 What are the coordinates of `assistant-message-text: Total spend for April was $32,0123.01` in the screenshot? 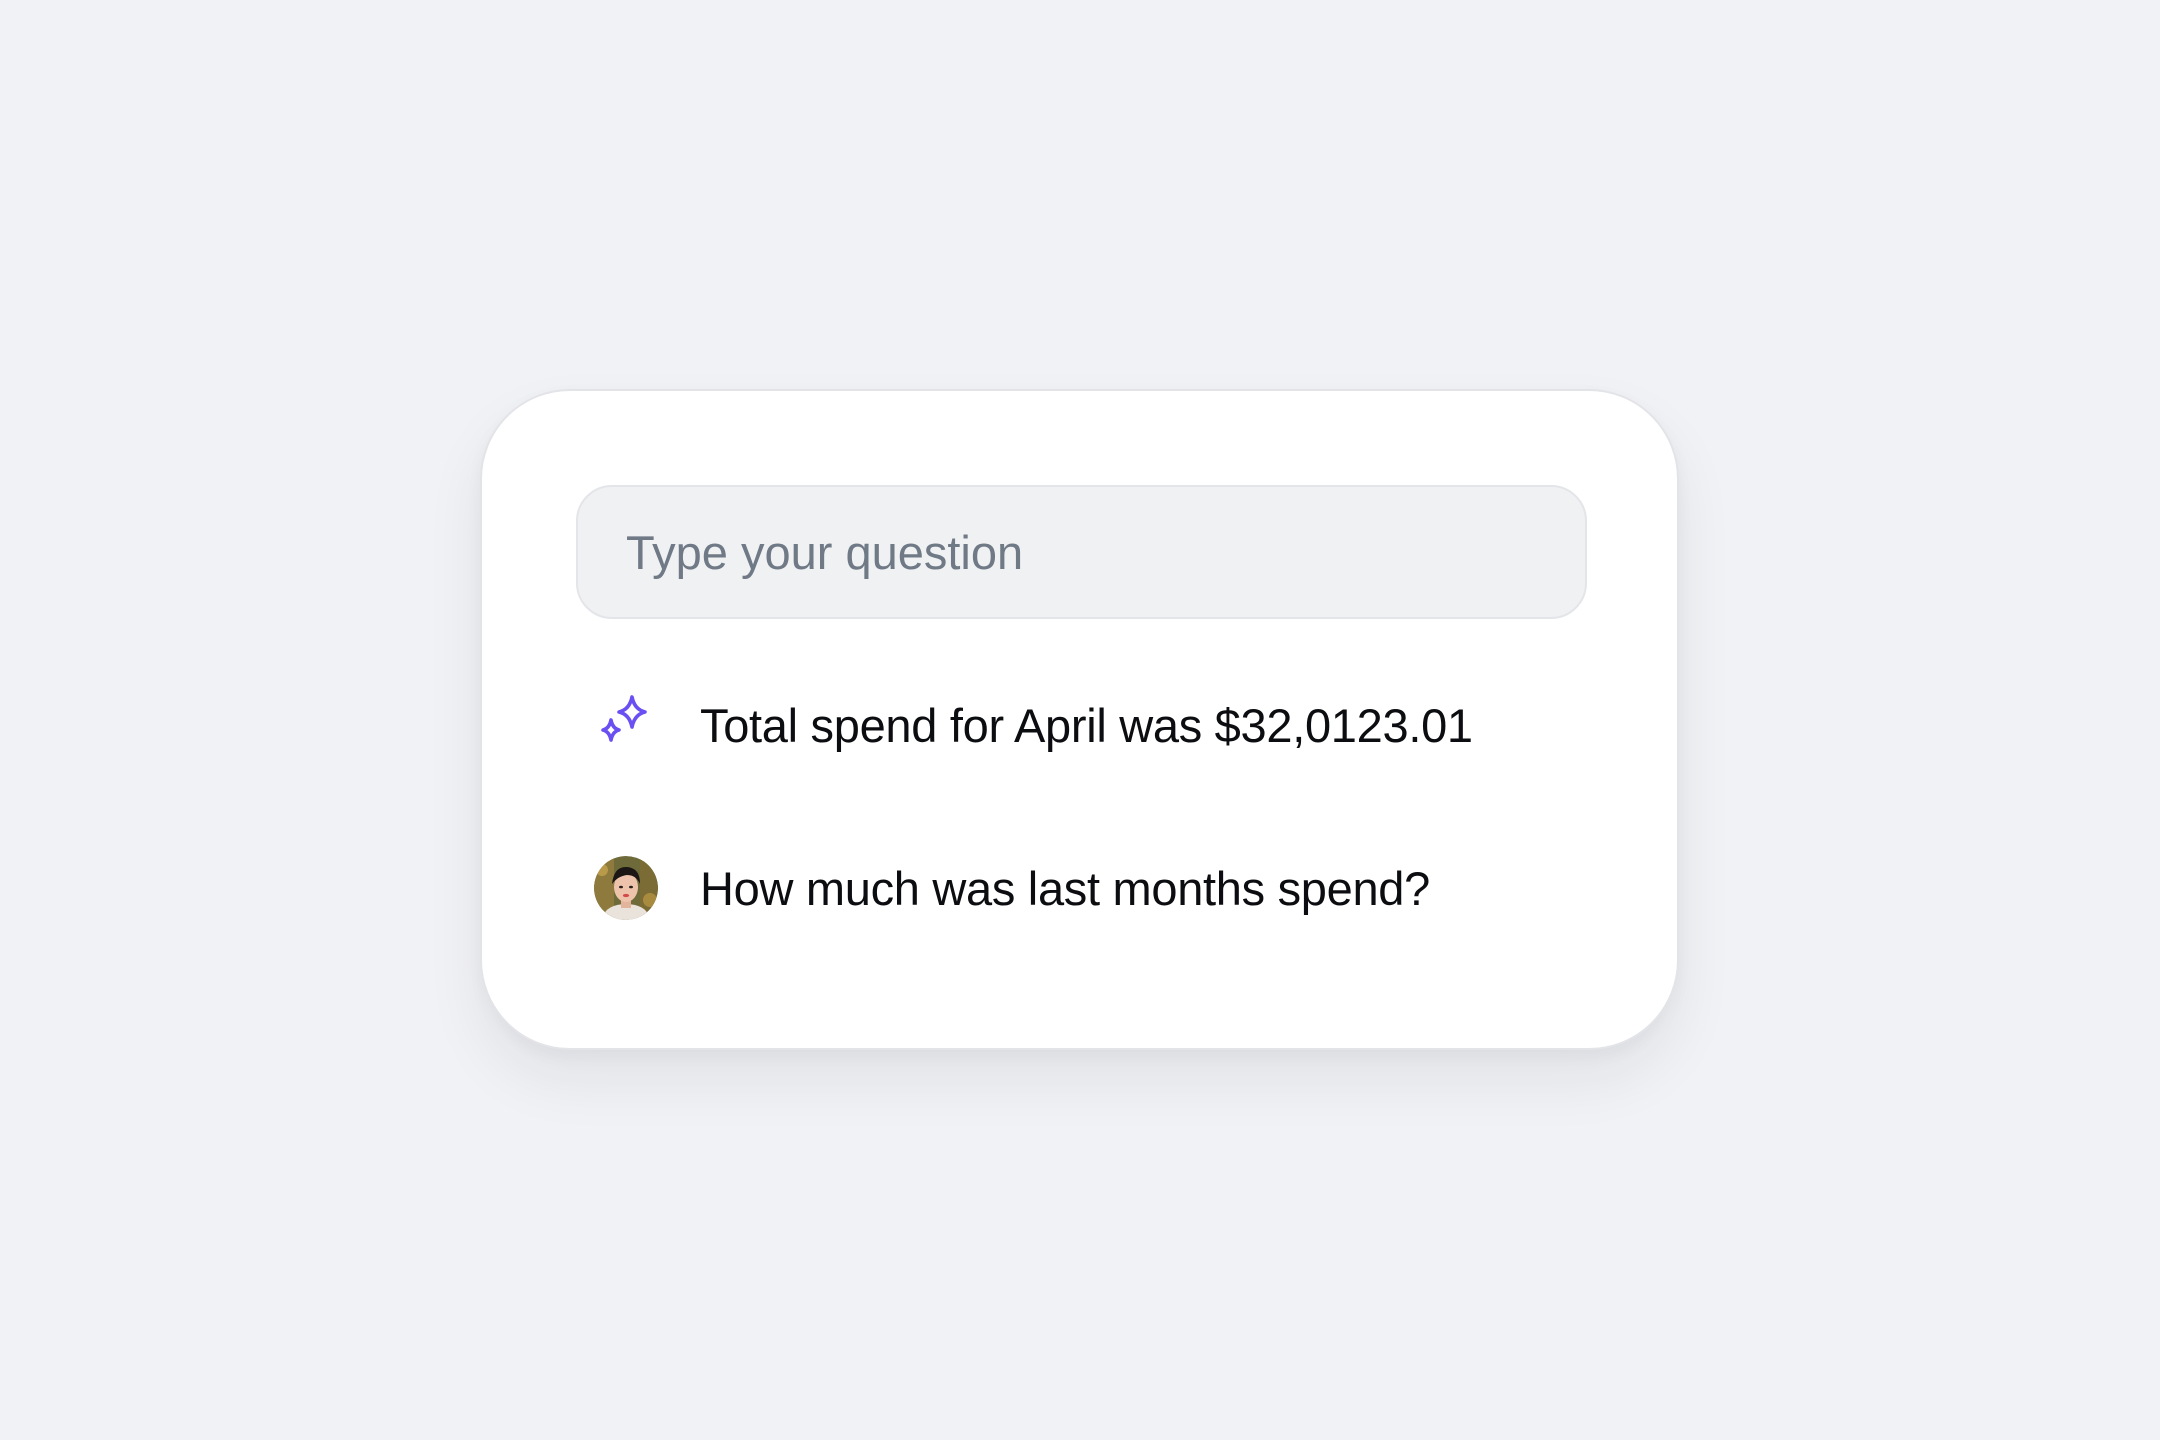 It's located at (1086, 725).